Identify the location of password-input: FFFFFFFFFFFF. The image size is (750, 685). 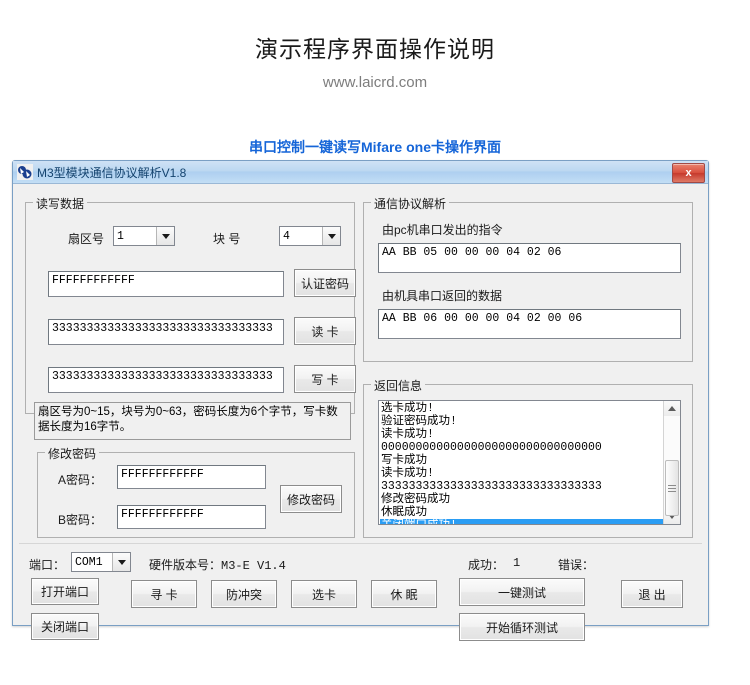
(166, 284).